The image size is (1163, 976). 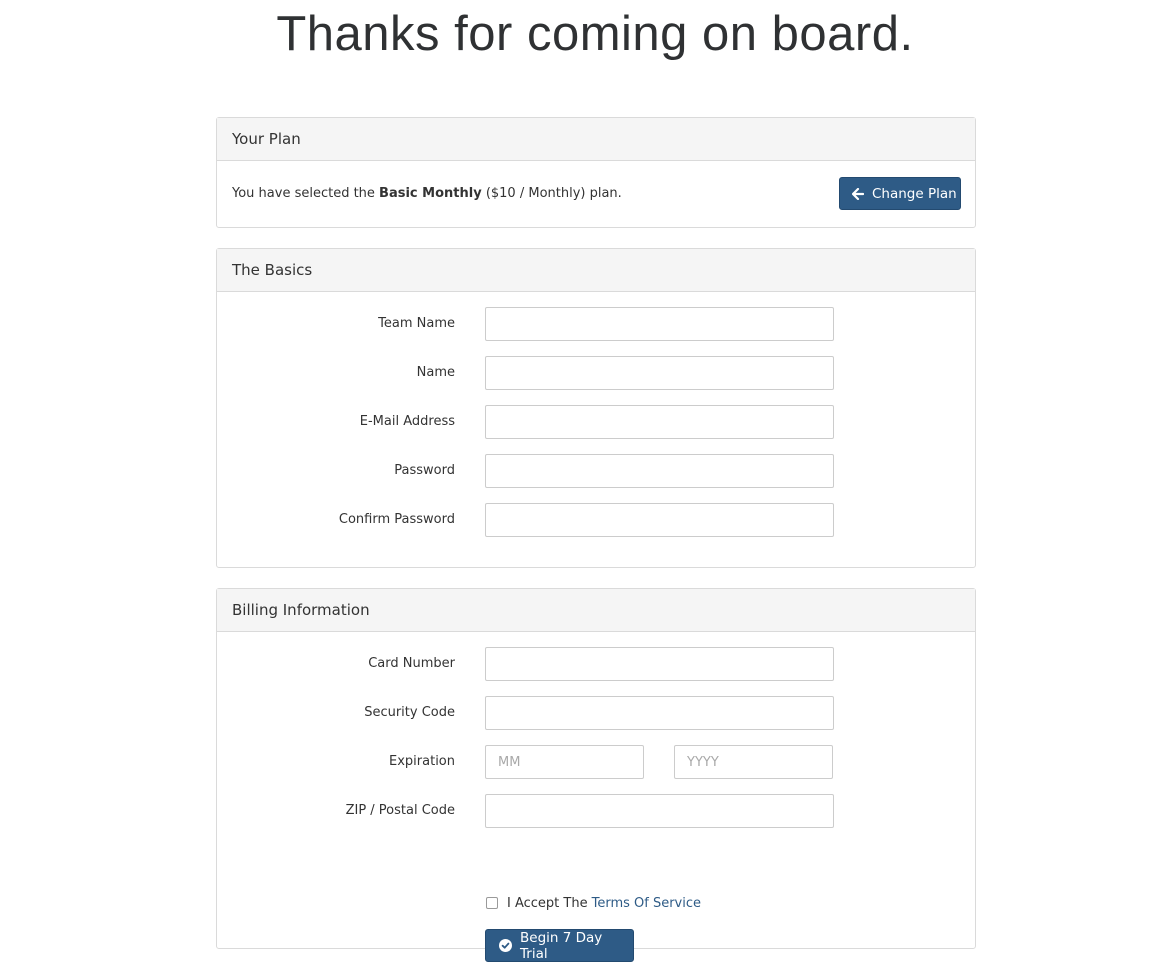 I want to click on zip-row: ZIP / Postal Code, so click(x=596, y=811).